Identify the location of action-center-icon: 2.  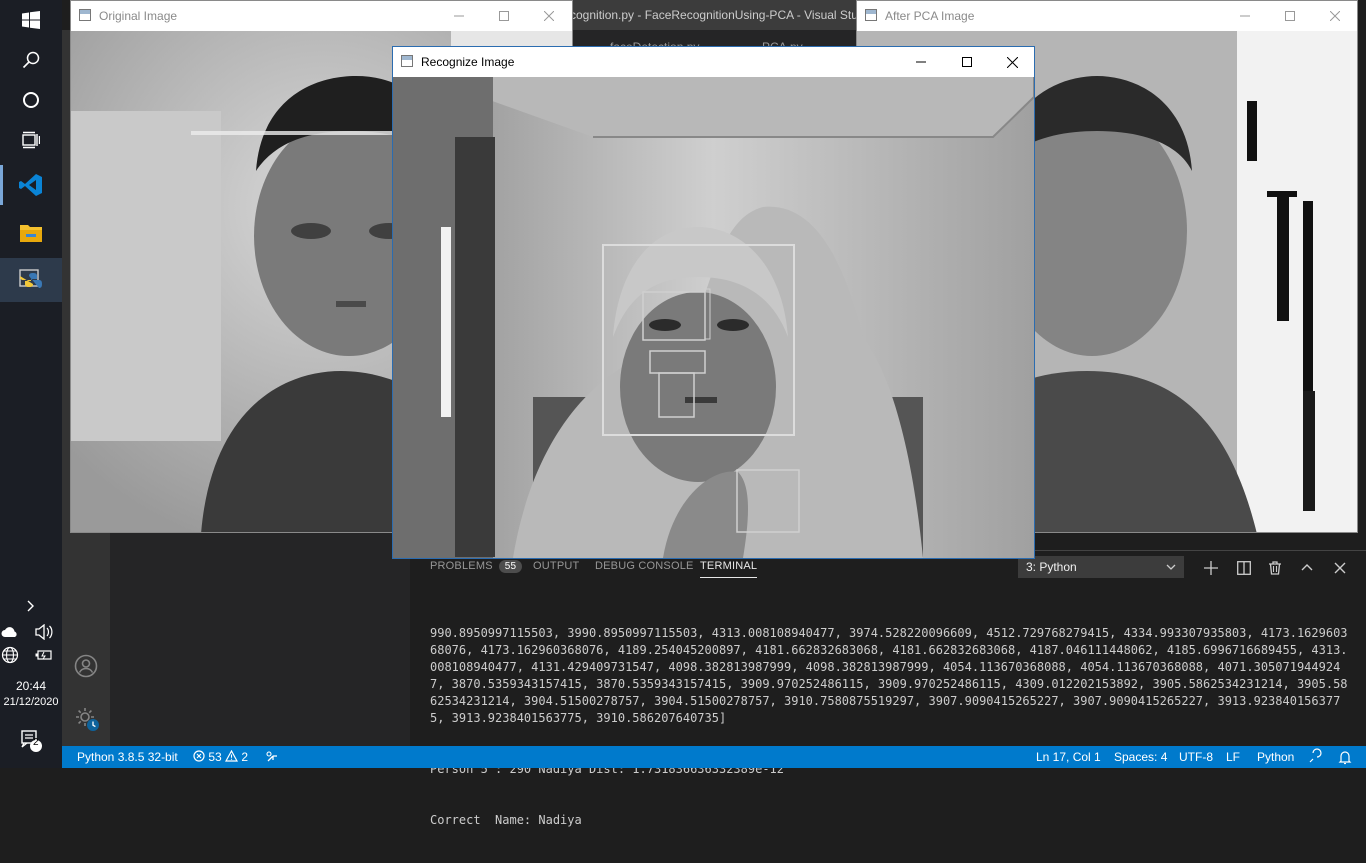
(31, 740).